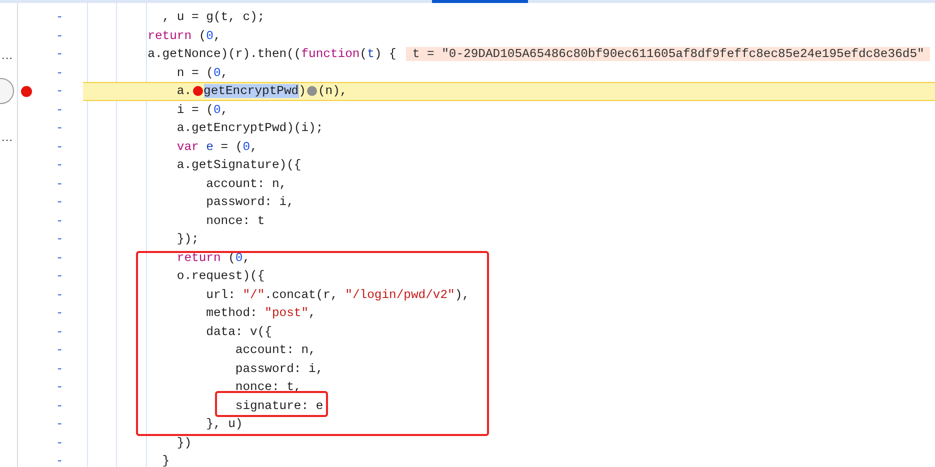  Describe the element at coordinates (197, 91) in the screenshot. I see `breakpoint-dot-icon` at that location.